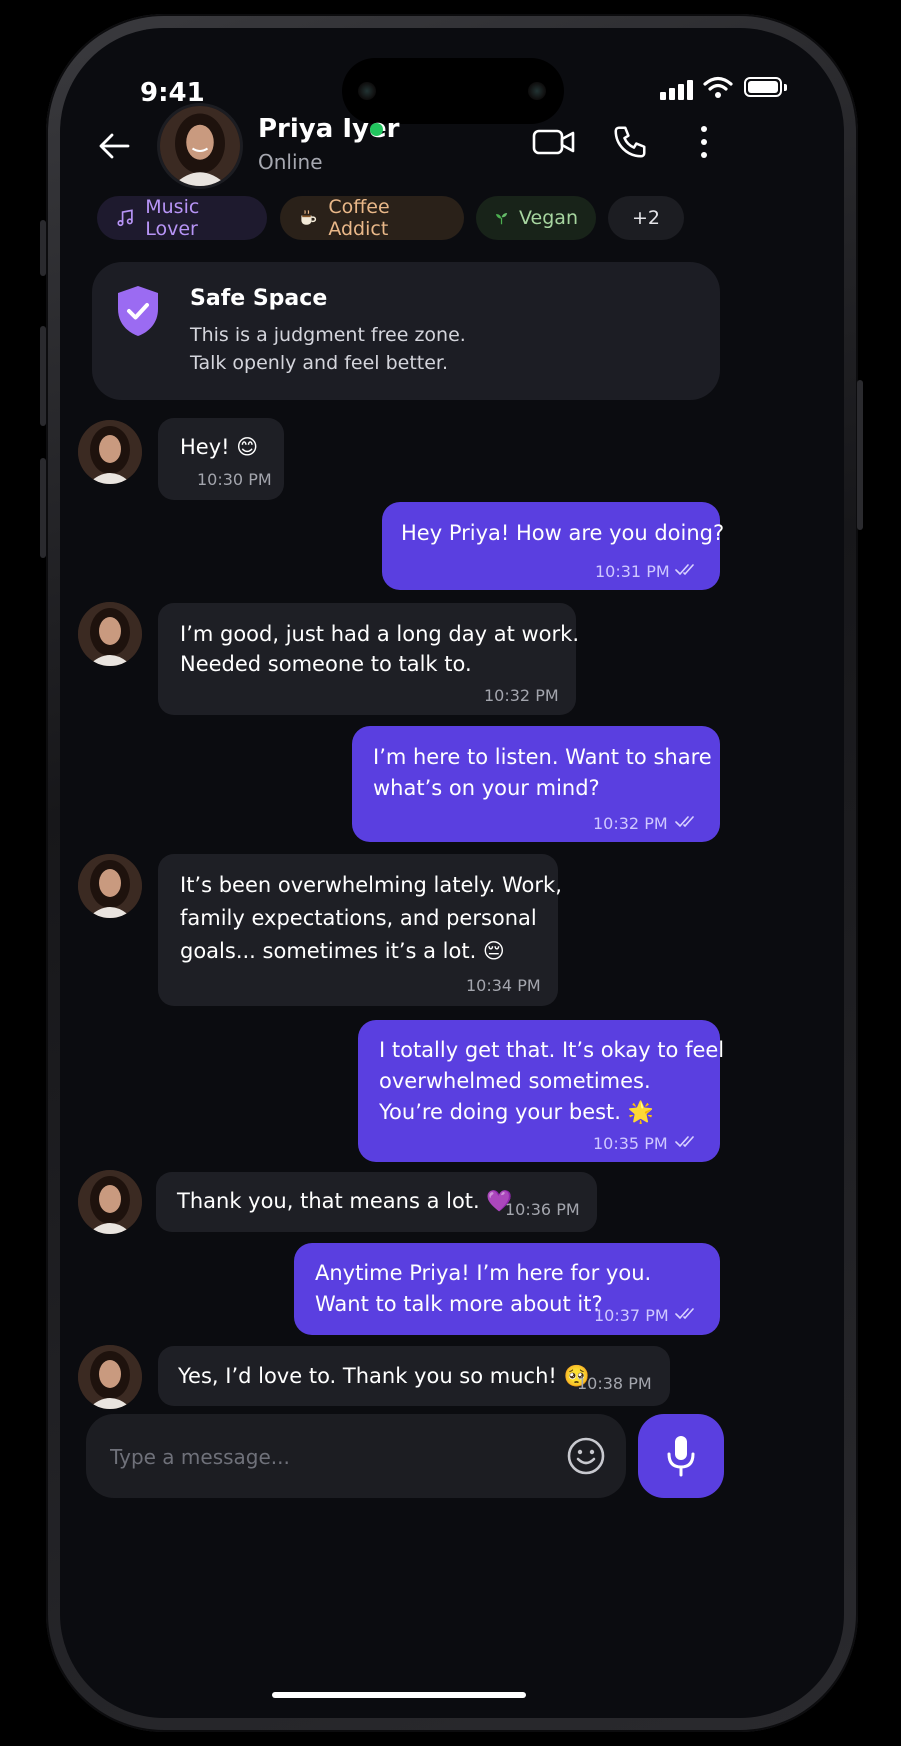  Describe the element at coordinates (125, 218) in the screenshot. I see `music-note-icon` at that location.